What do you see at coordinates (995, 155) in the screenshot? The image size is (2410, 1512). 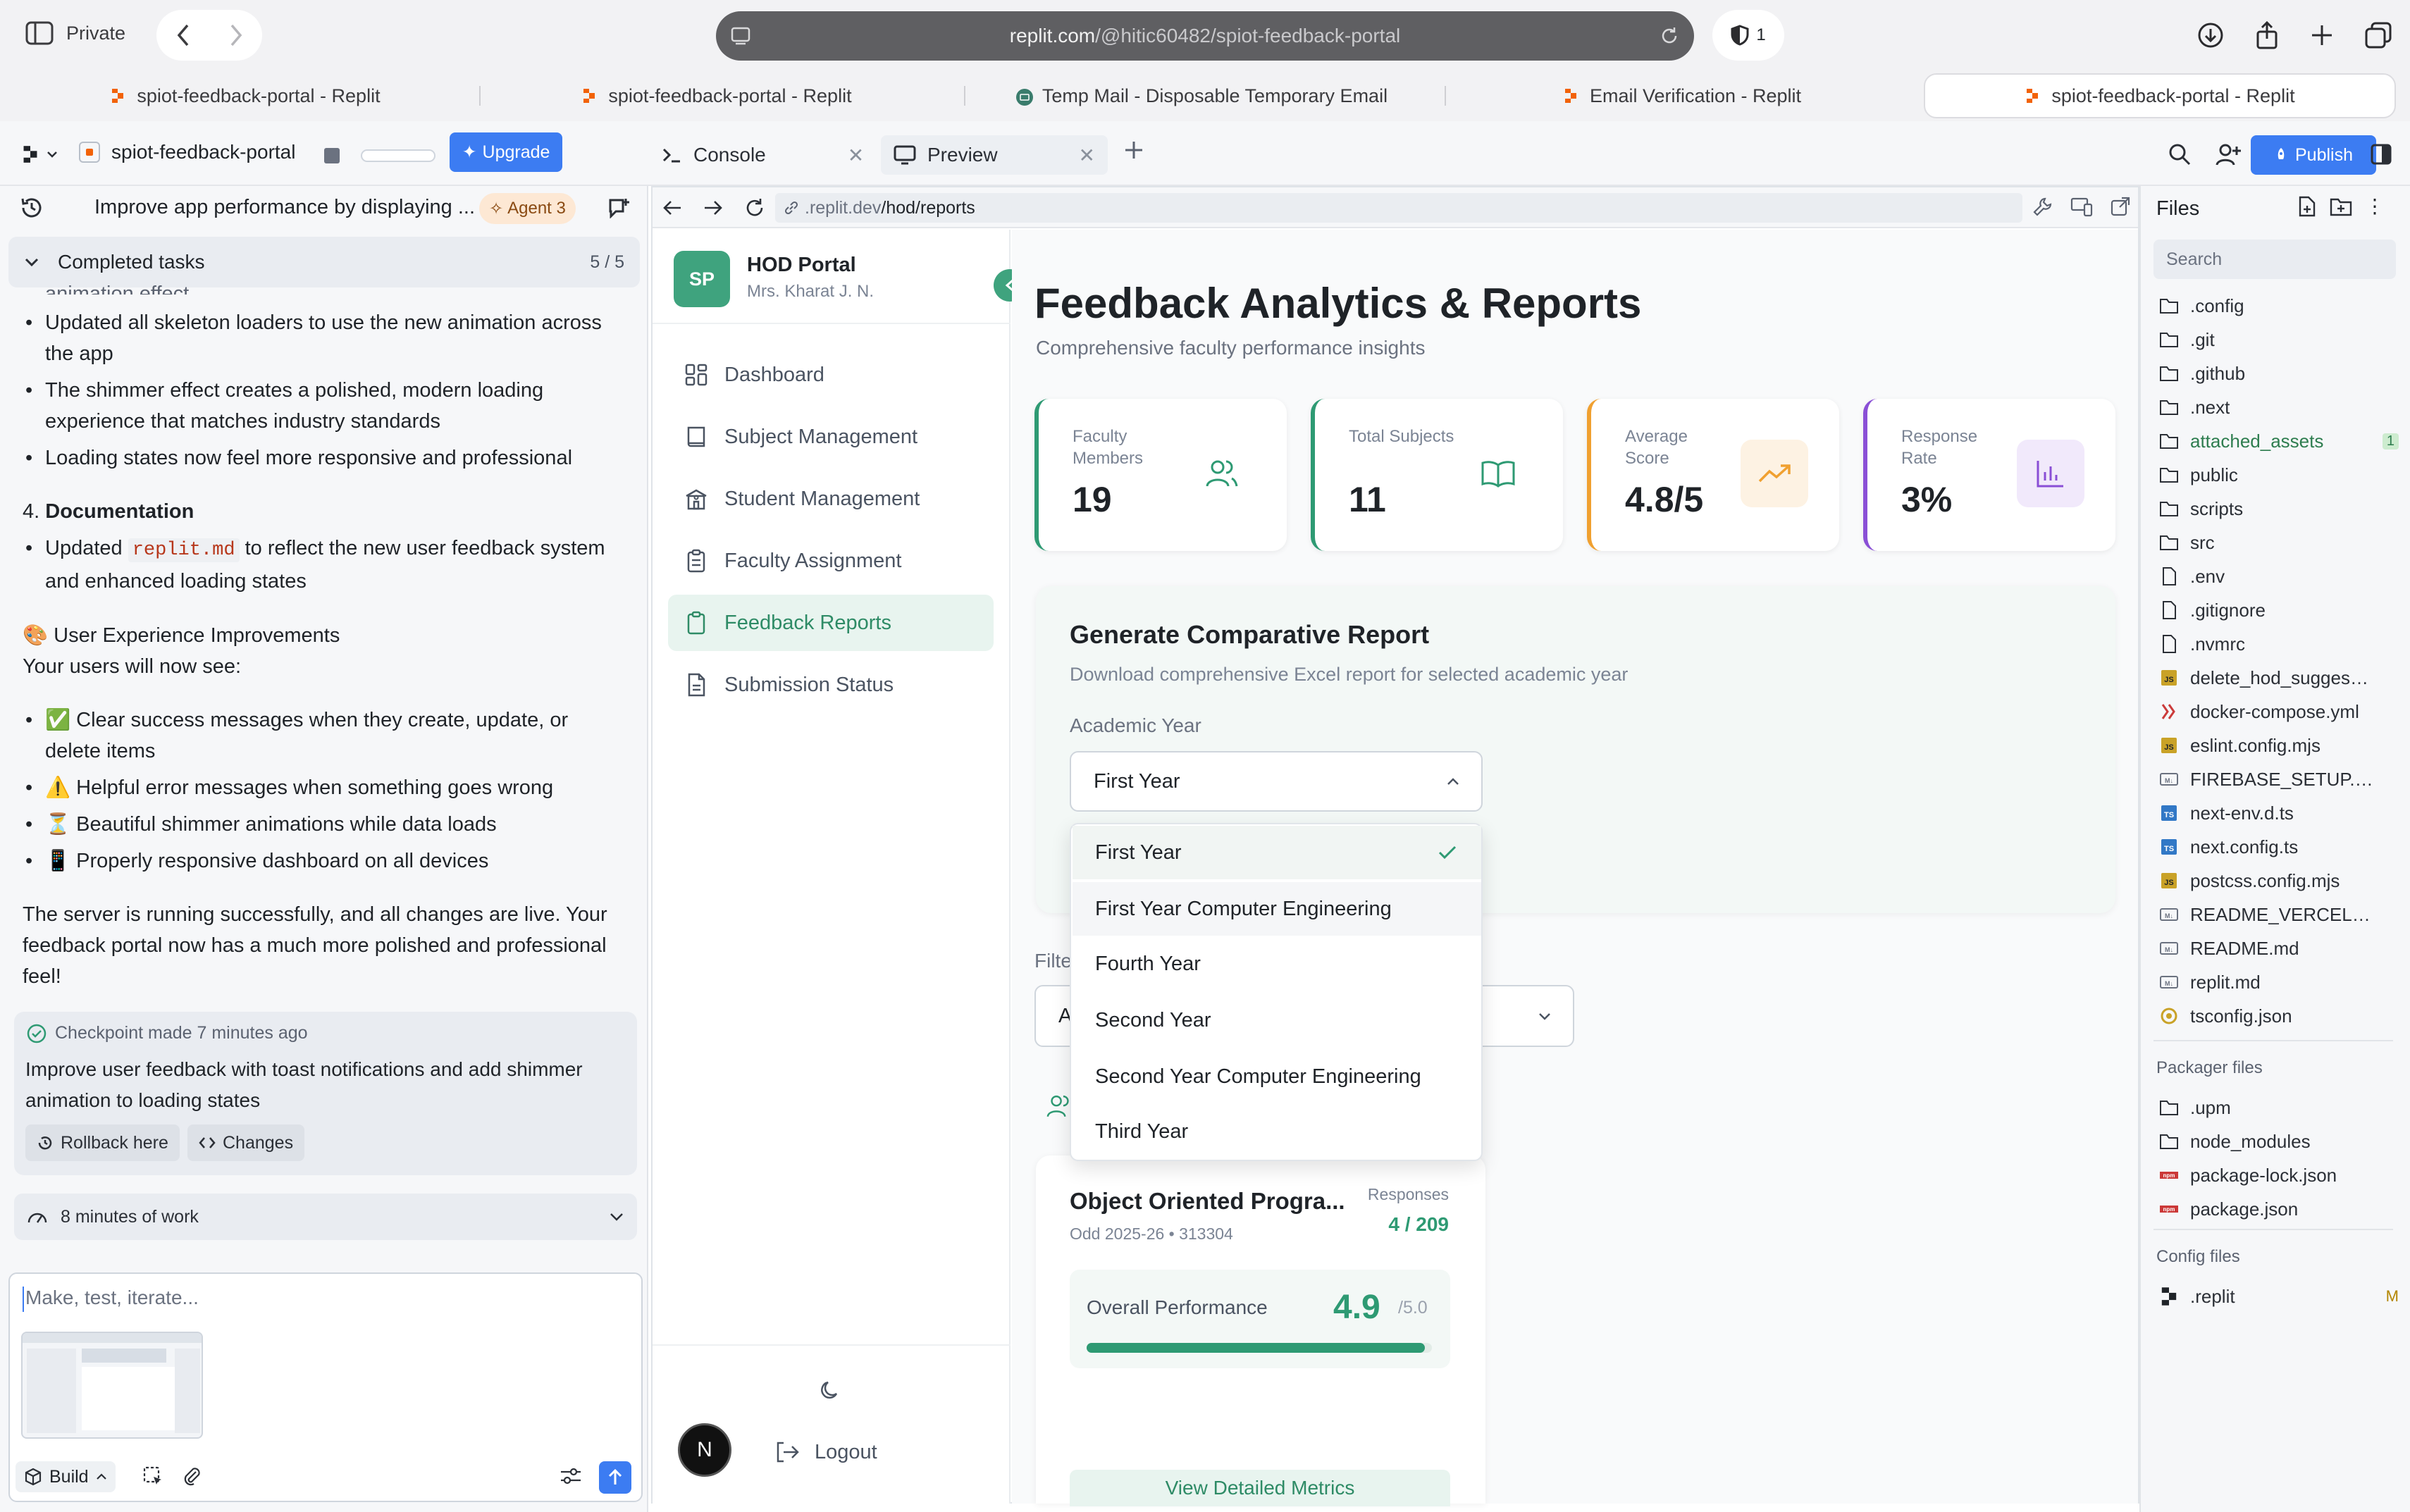 I see `tab-preview: Preview ✕` at bounding box center [995, 155].